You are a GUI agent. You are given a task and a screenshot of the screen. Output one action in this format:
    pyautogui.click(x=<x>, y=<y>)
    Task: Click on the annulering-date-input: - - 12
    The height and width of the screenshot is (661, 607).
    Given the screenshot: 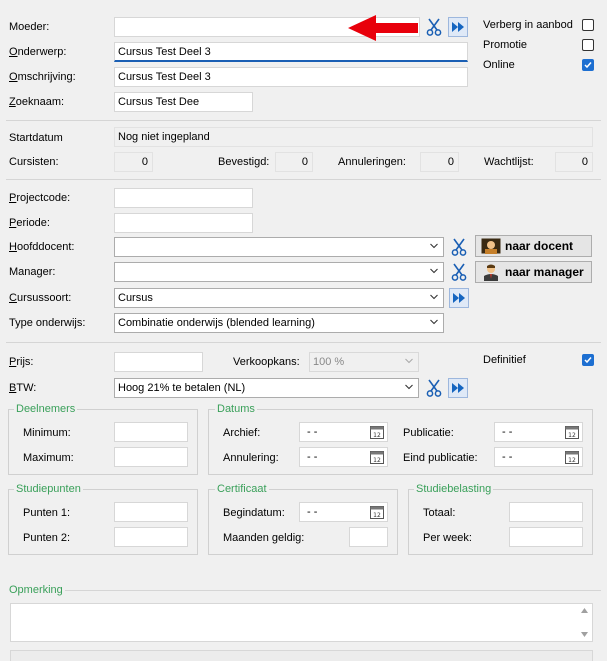 What is the action you would take?
    pyautogui.click(x=343, y=457)
    